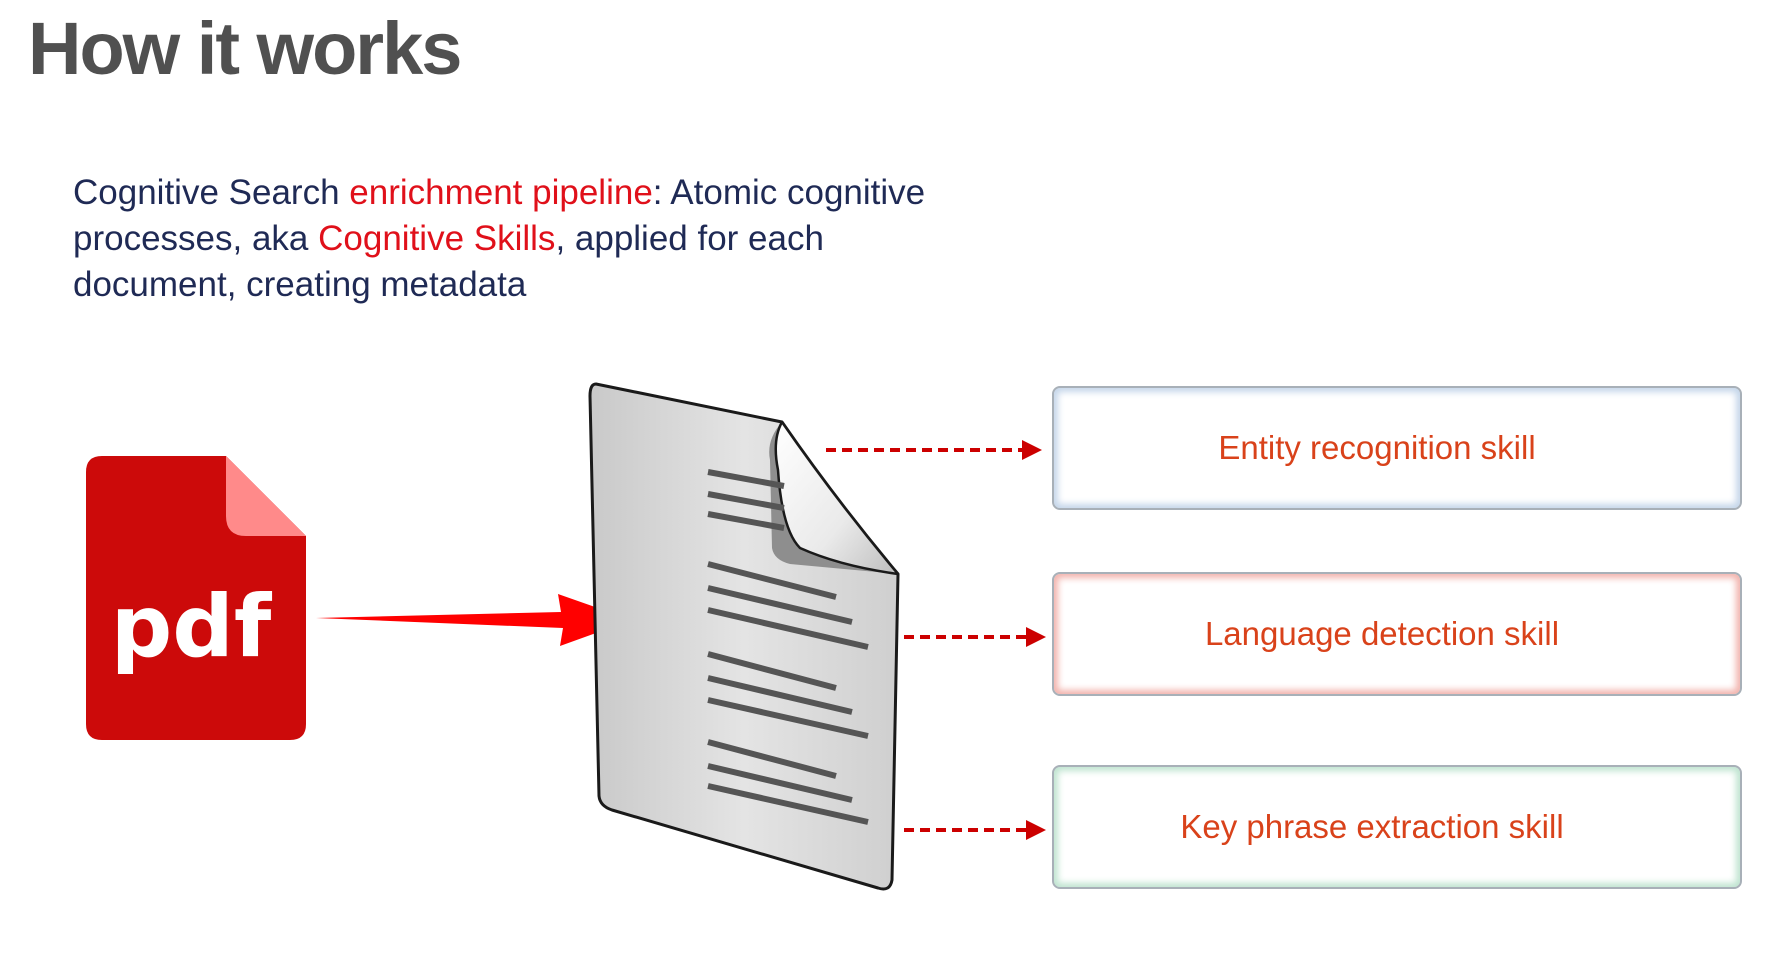 This screenshot has height=968, width=1779. I want to click on entity-recognition-skill-label: Entity recognition skill, so click(1377, 447).